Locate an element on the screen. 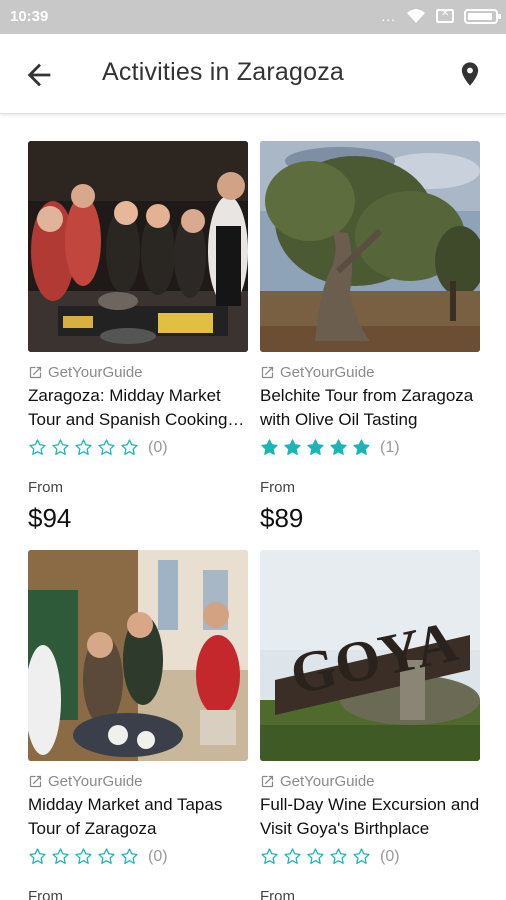 This screenshot has height=900, width=506. activity-title: Midday Market and Tapas Tour of Zaragoza is located at coordinates (138, 817).